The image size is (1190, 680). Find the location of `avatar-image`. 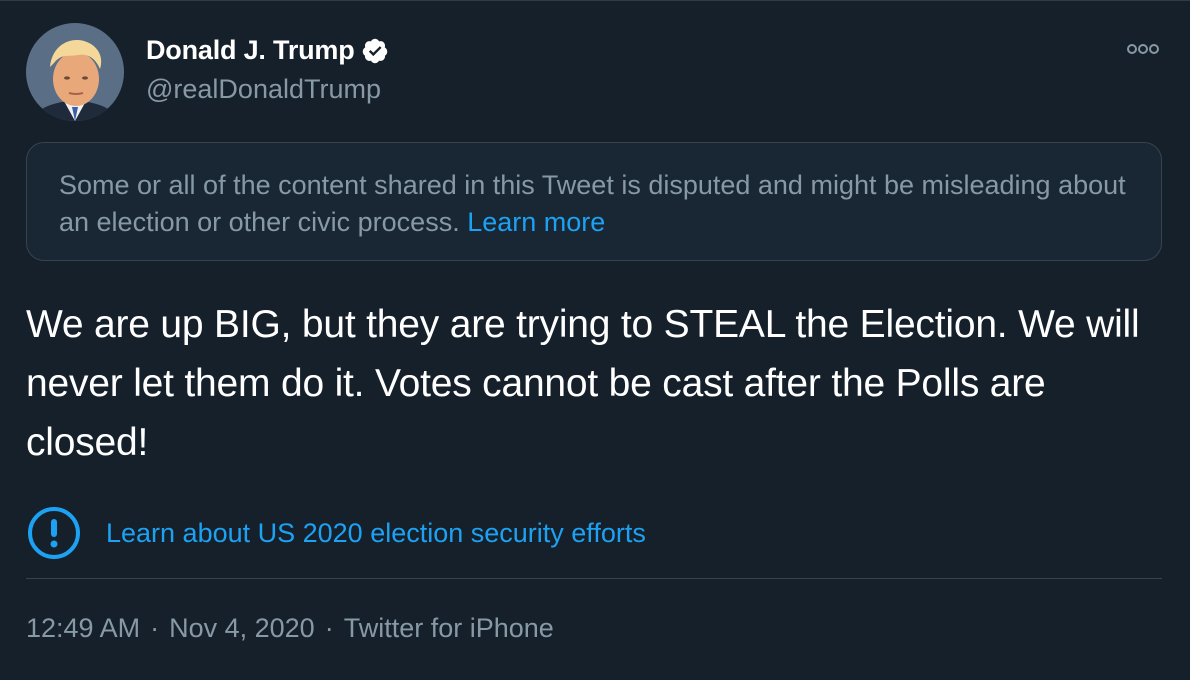

avatar-image is located at coordinates (75, 72).